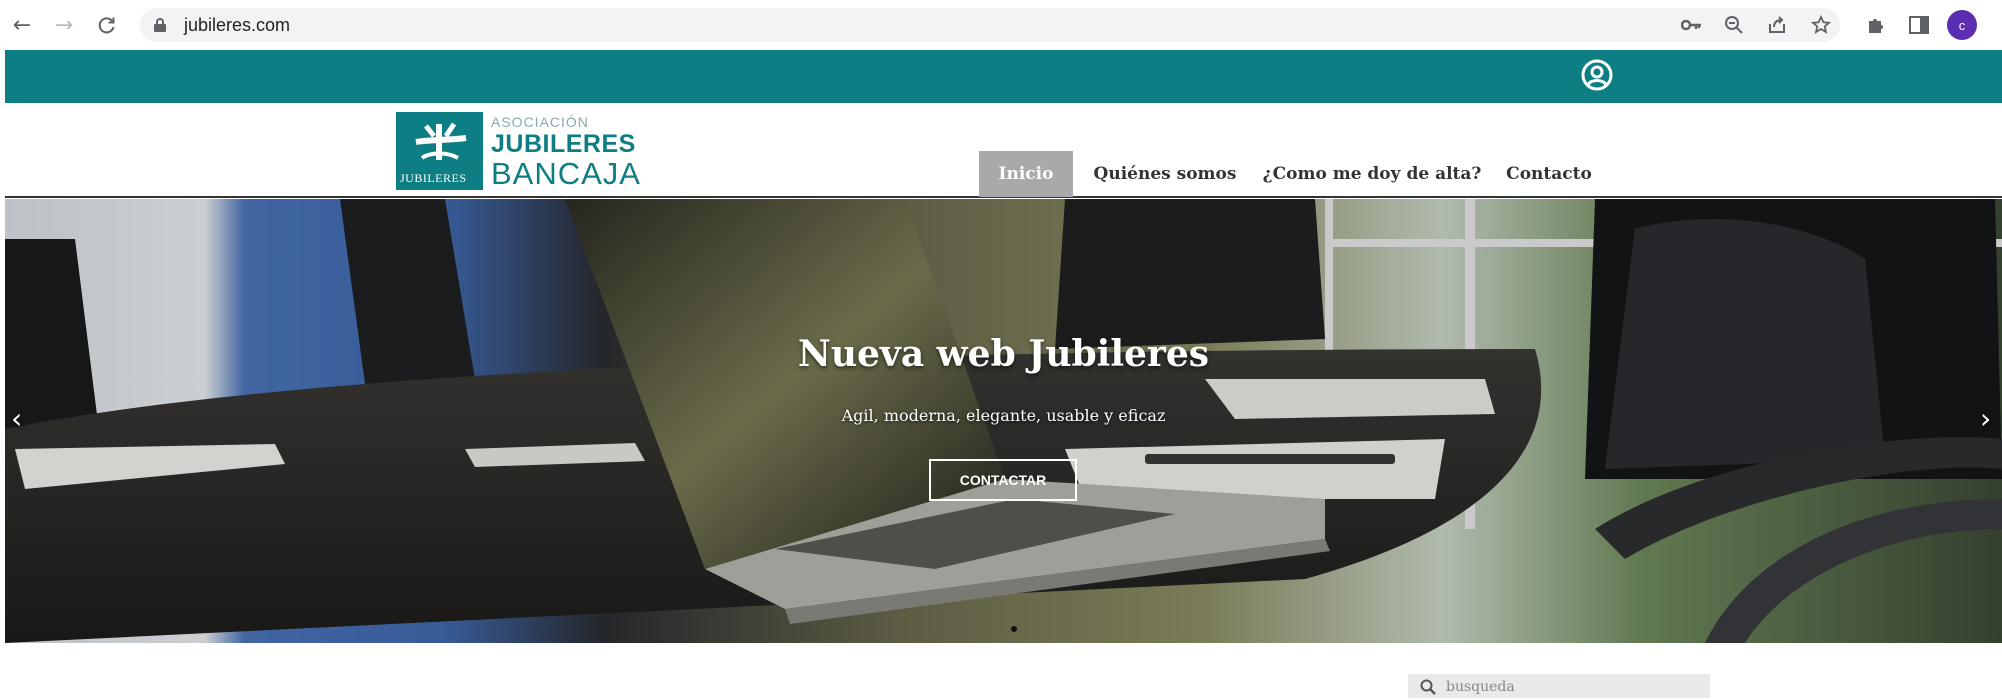 Image resolution: width=2002 pixels, height=700 pixels. What do you see at coordinates (1821, 25) in the screenshot?
I see `star-icon` at bounding box center [1821, 25].